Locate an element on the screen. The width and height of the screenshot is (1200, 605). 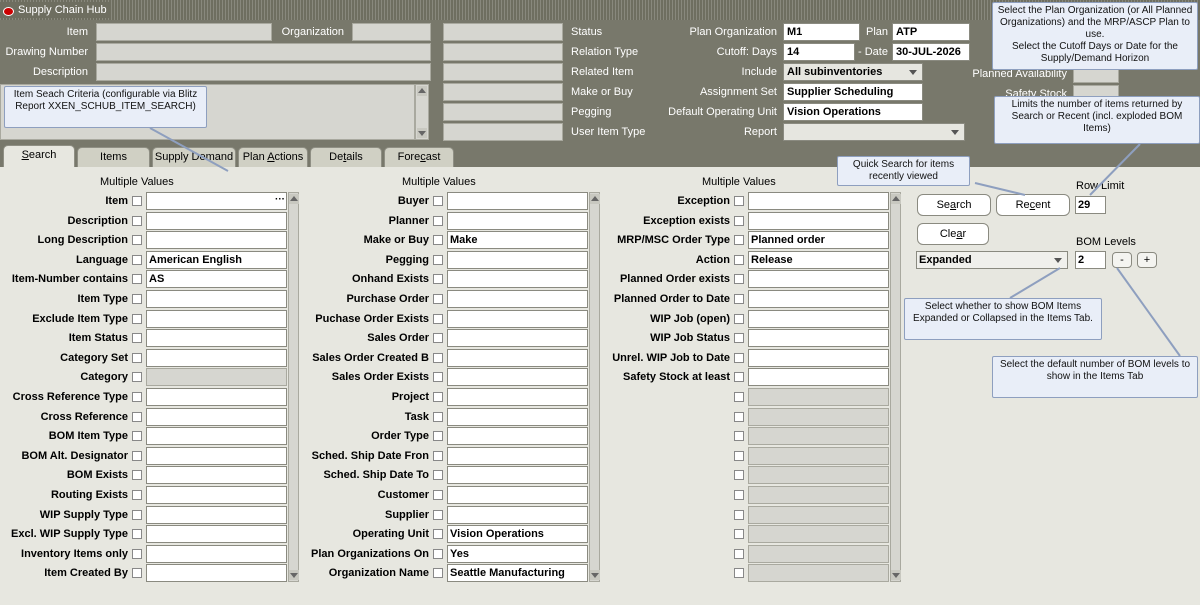
blank-3-20-field is located at coordinates (818, 573).